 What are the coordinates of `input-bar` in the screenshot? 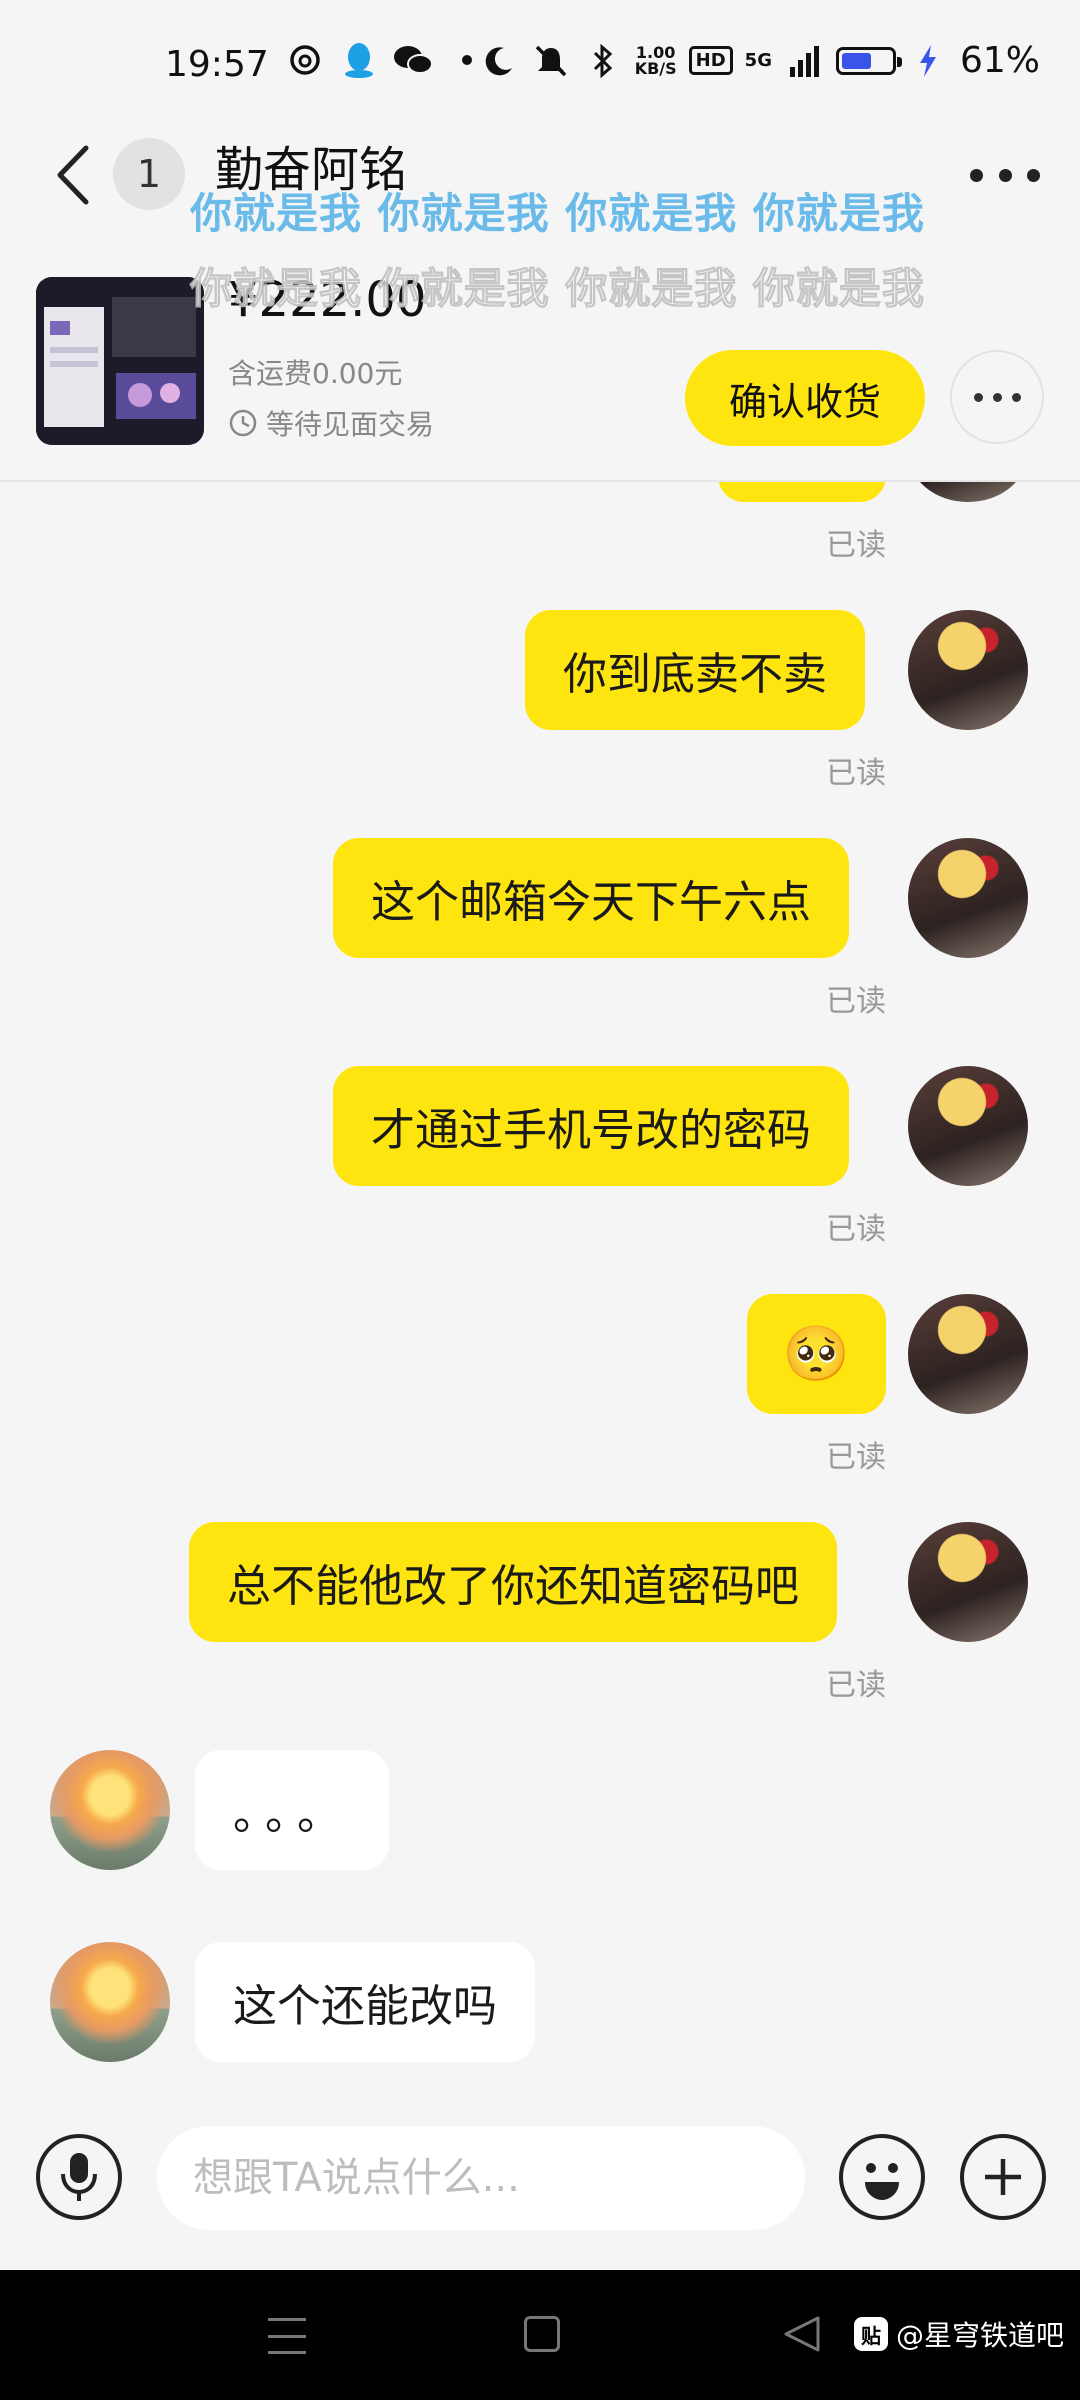 It's located at (540, 2180).